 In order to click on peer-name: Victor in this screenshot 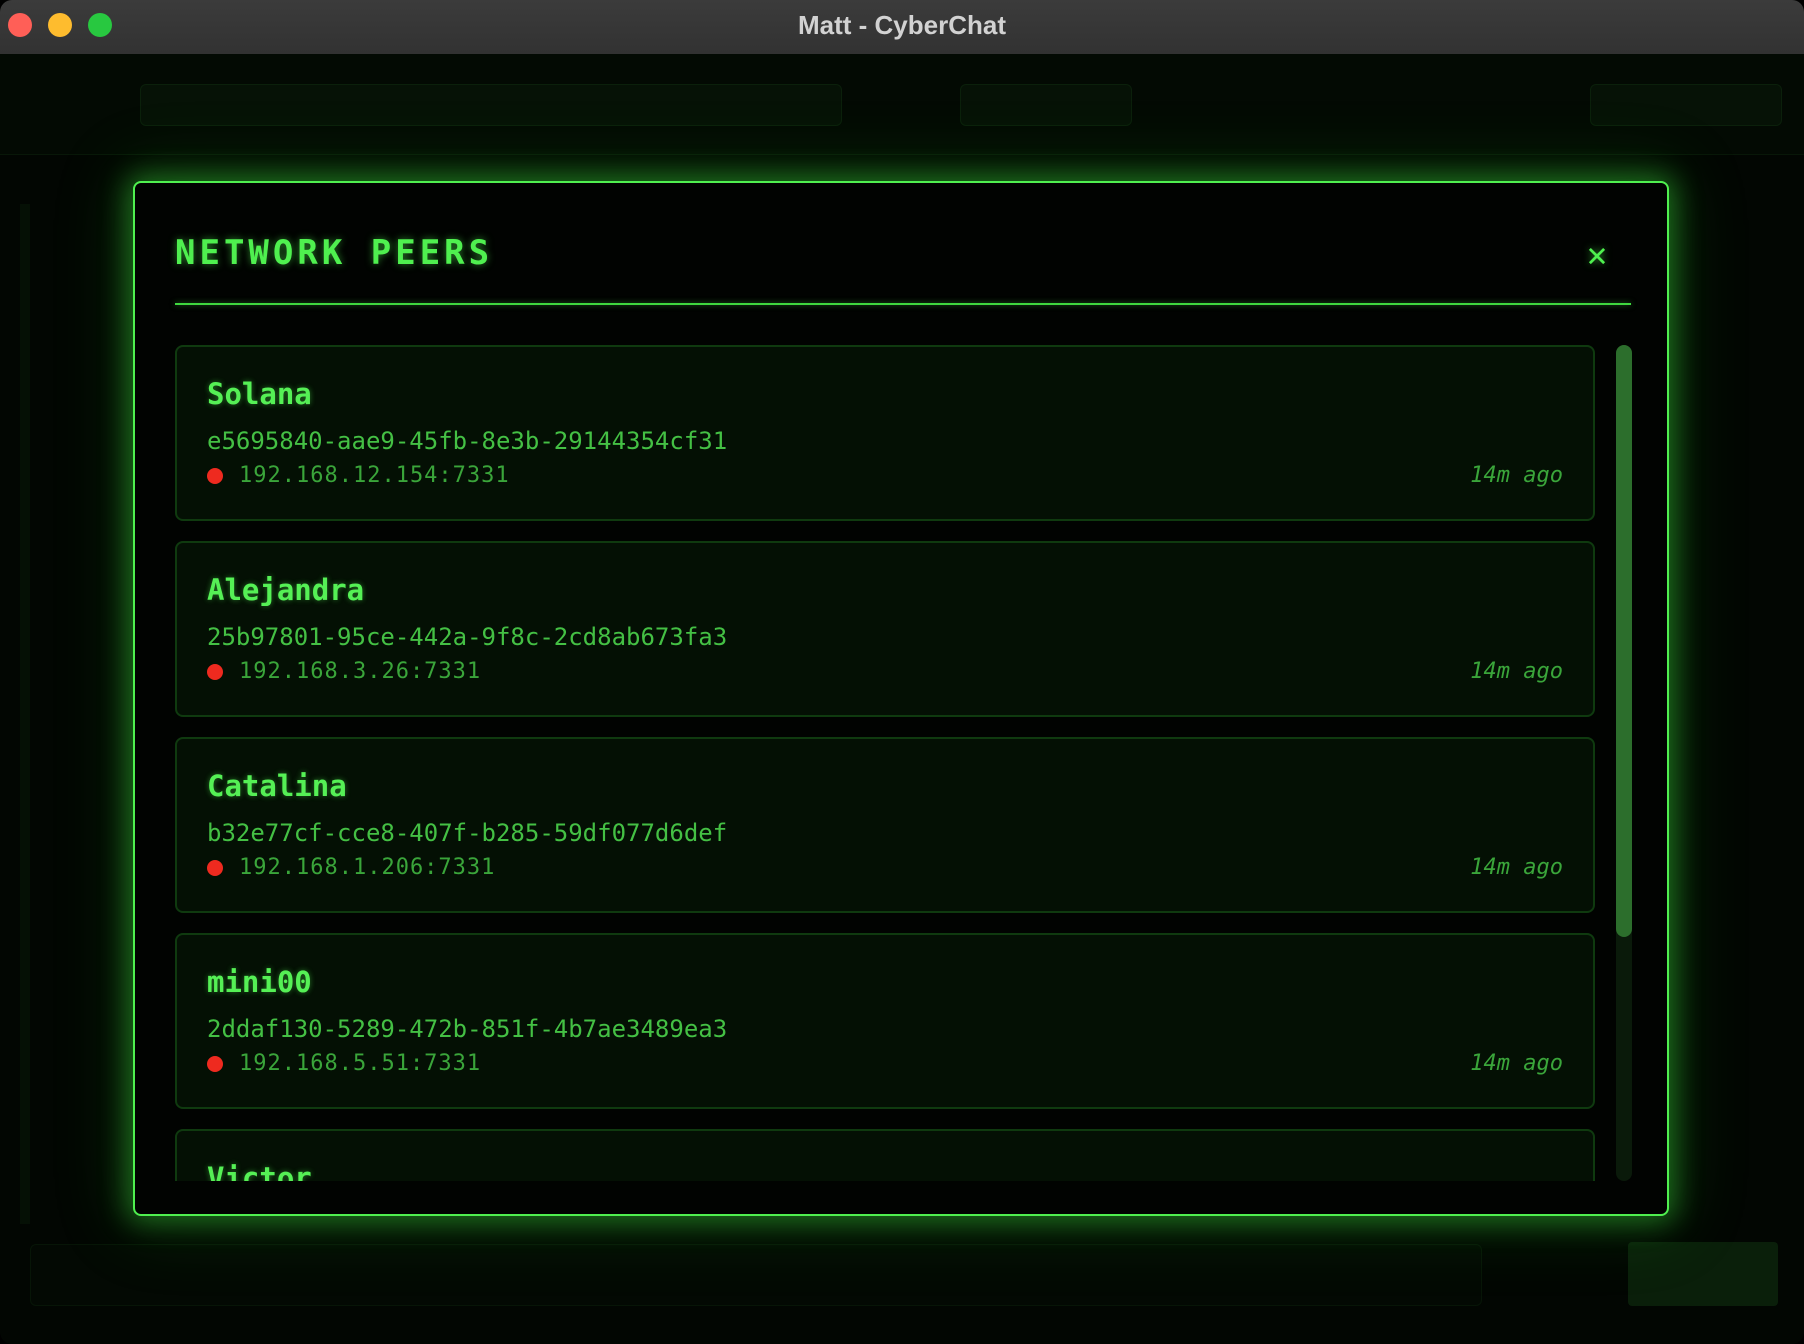, I will do `click(259, 1171)`.